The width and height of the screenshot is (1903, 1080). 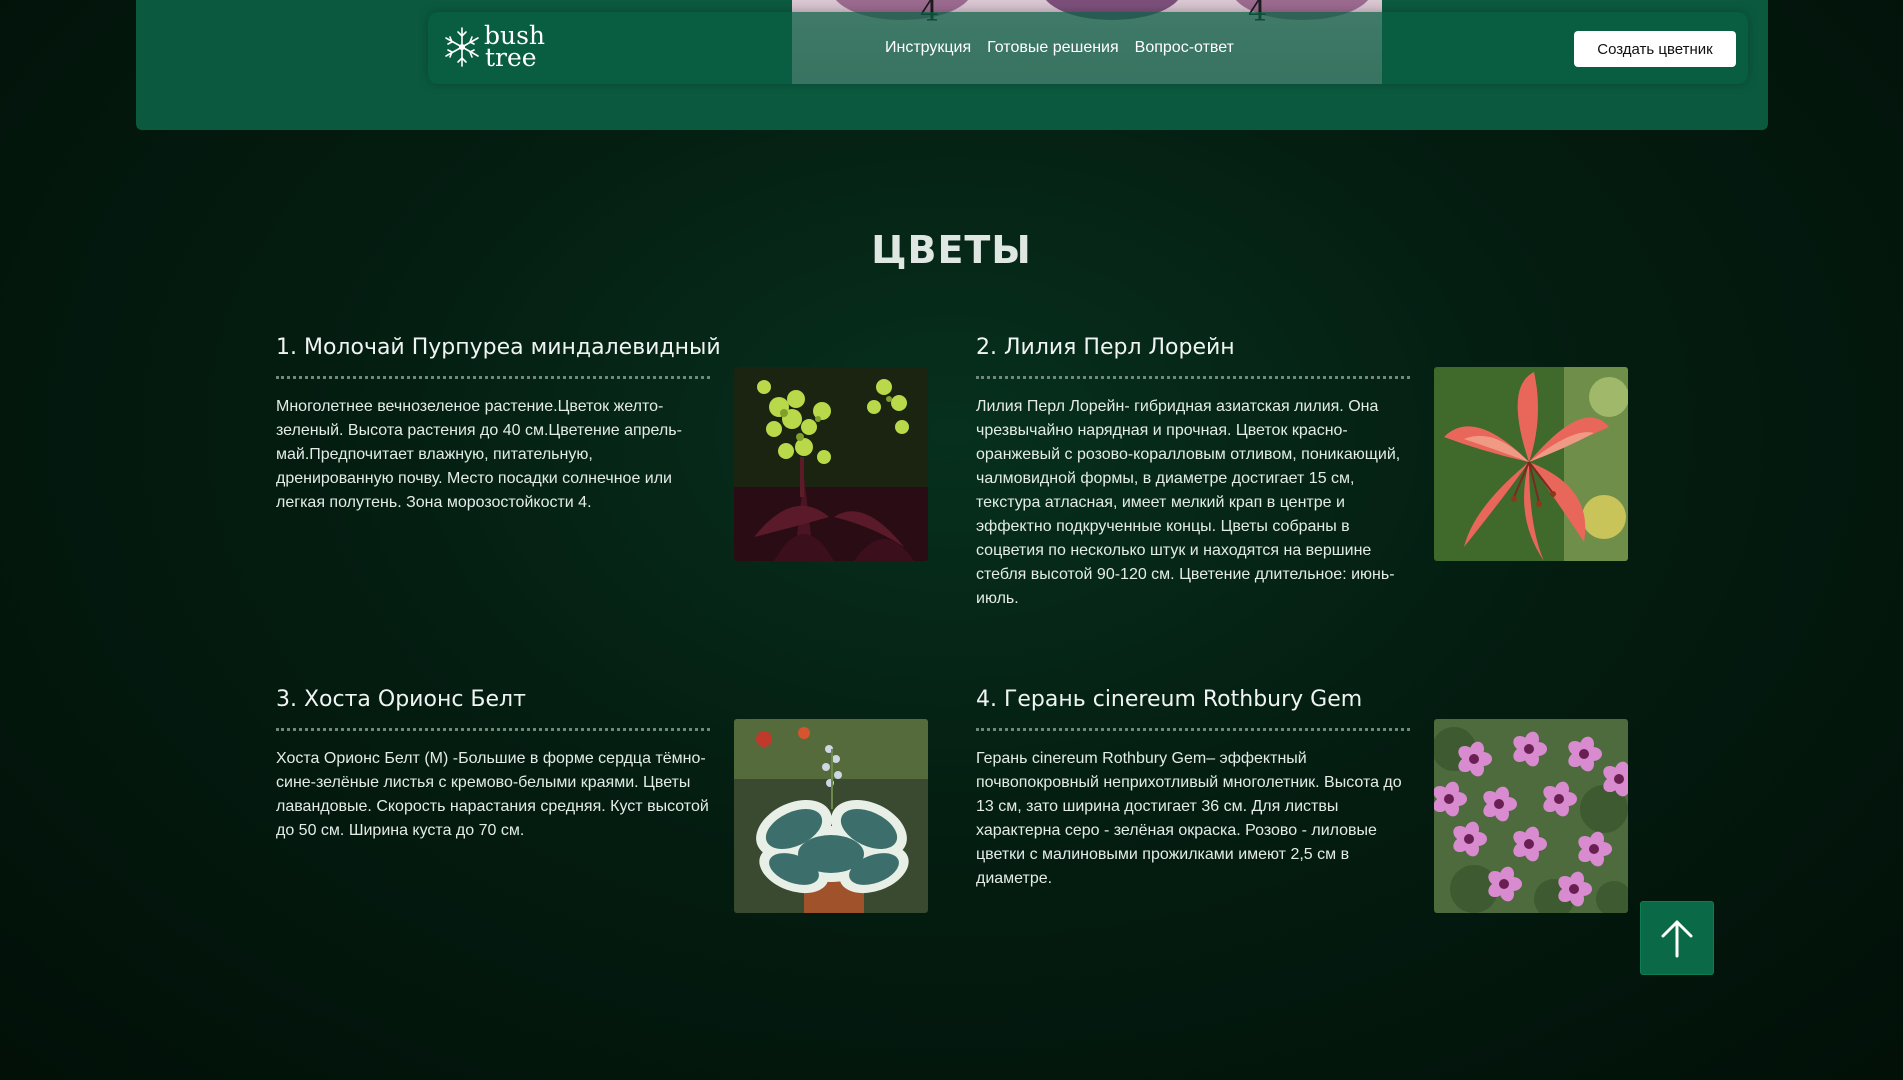 What do you see at coordinates (1531, 464) in the screenshot?
I see `lily-photo` at bounding box center [1531, 464].